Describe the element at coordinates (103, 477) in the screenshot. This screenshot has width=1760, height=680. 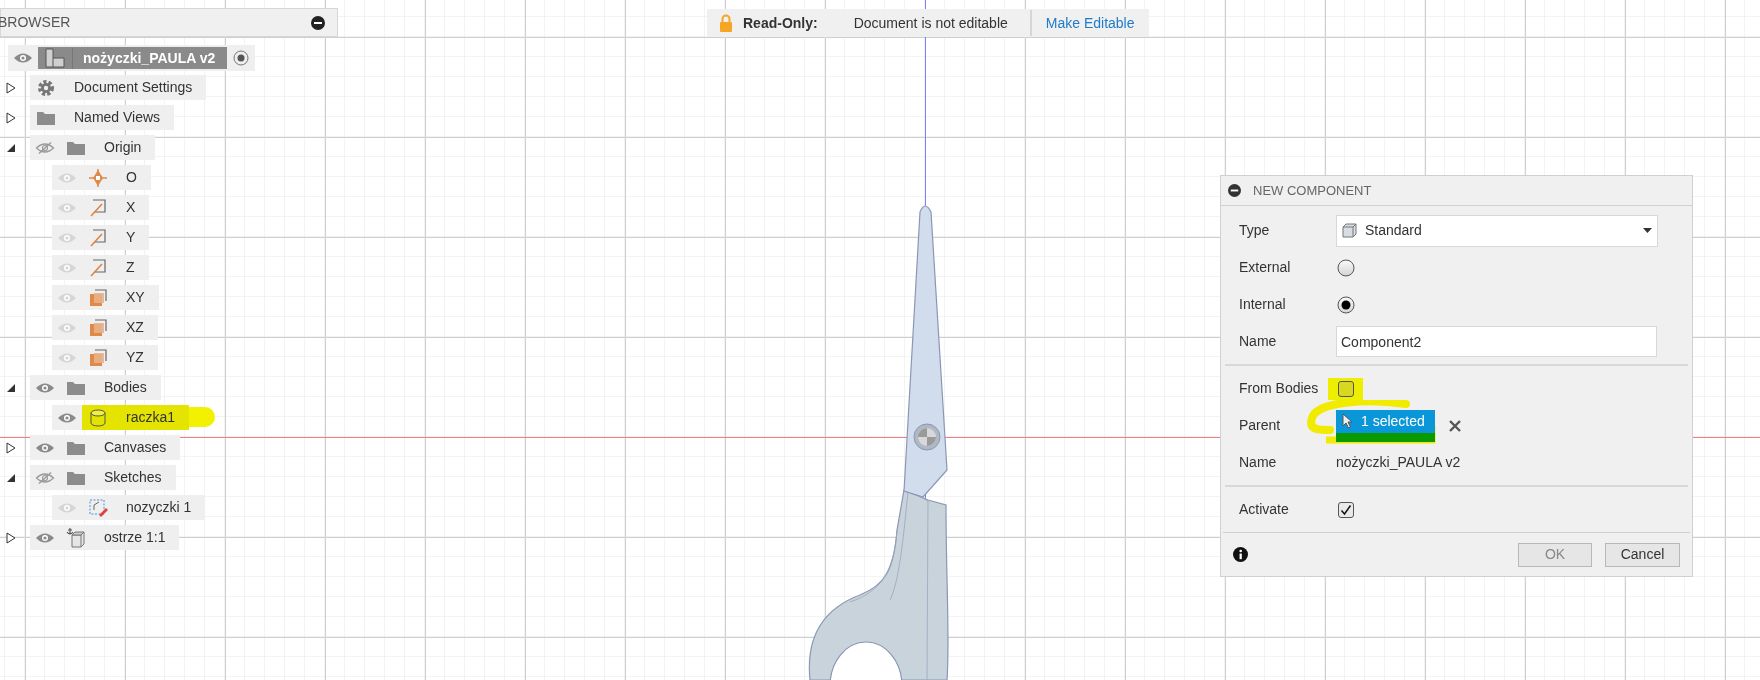
I see `tree-item: Sketches` at that location.